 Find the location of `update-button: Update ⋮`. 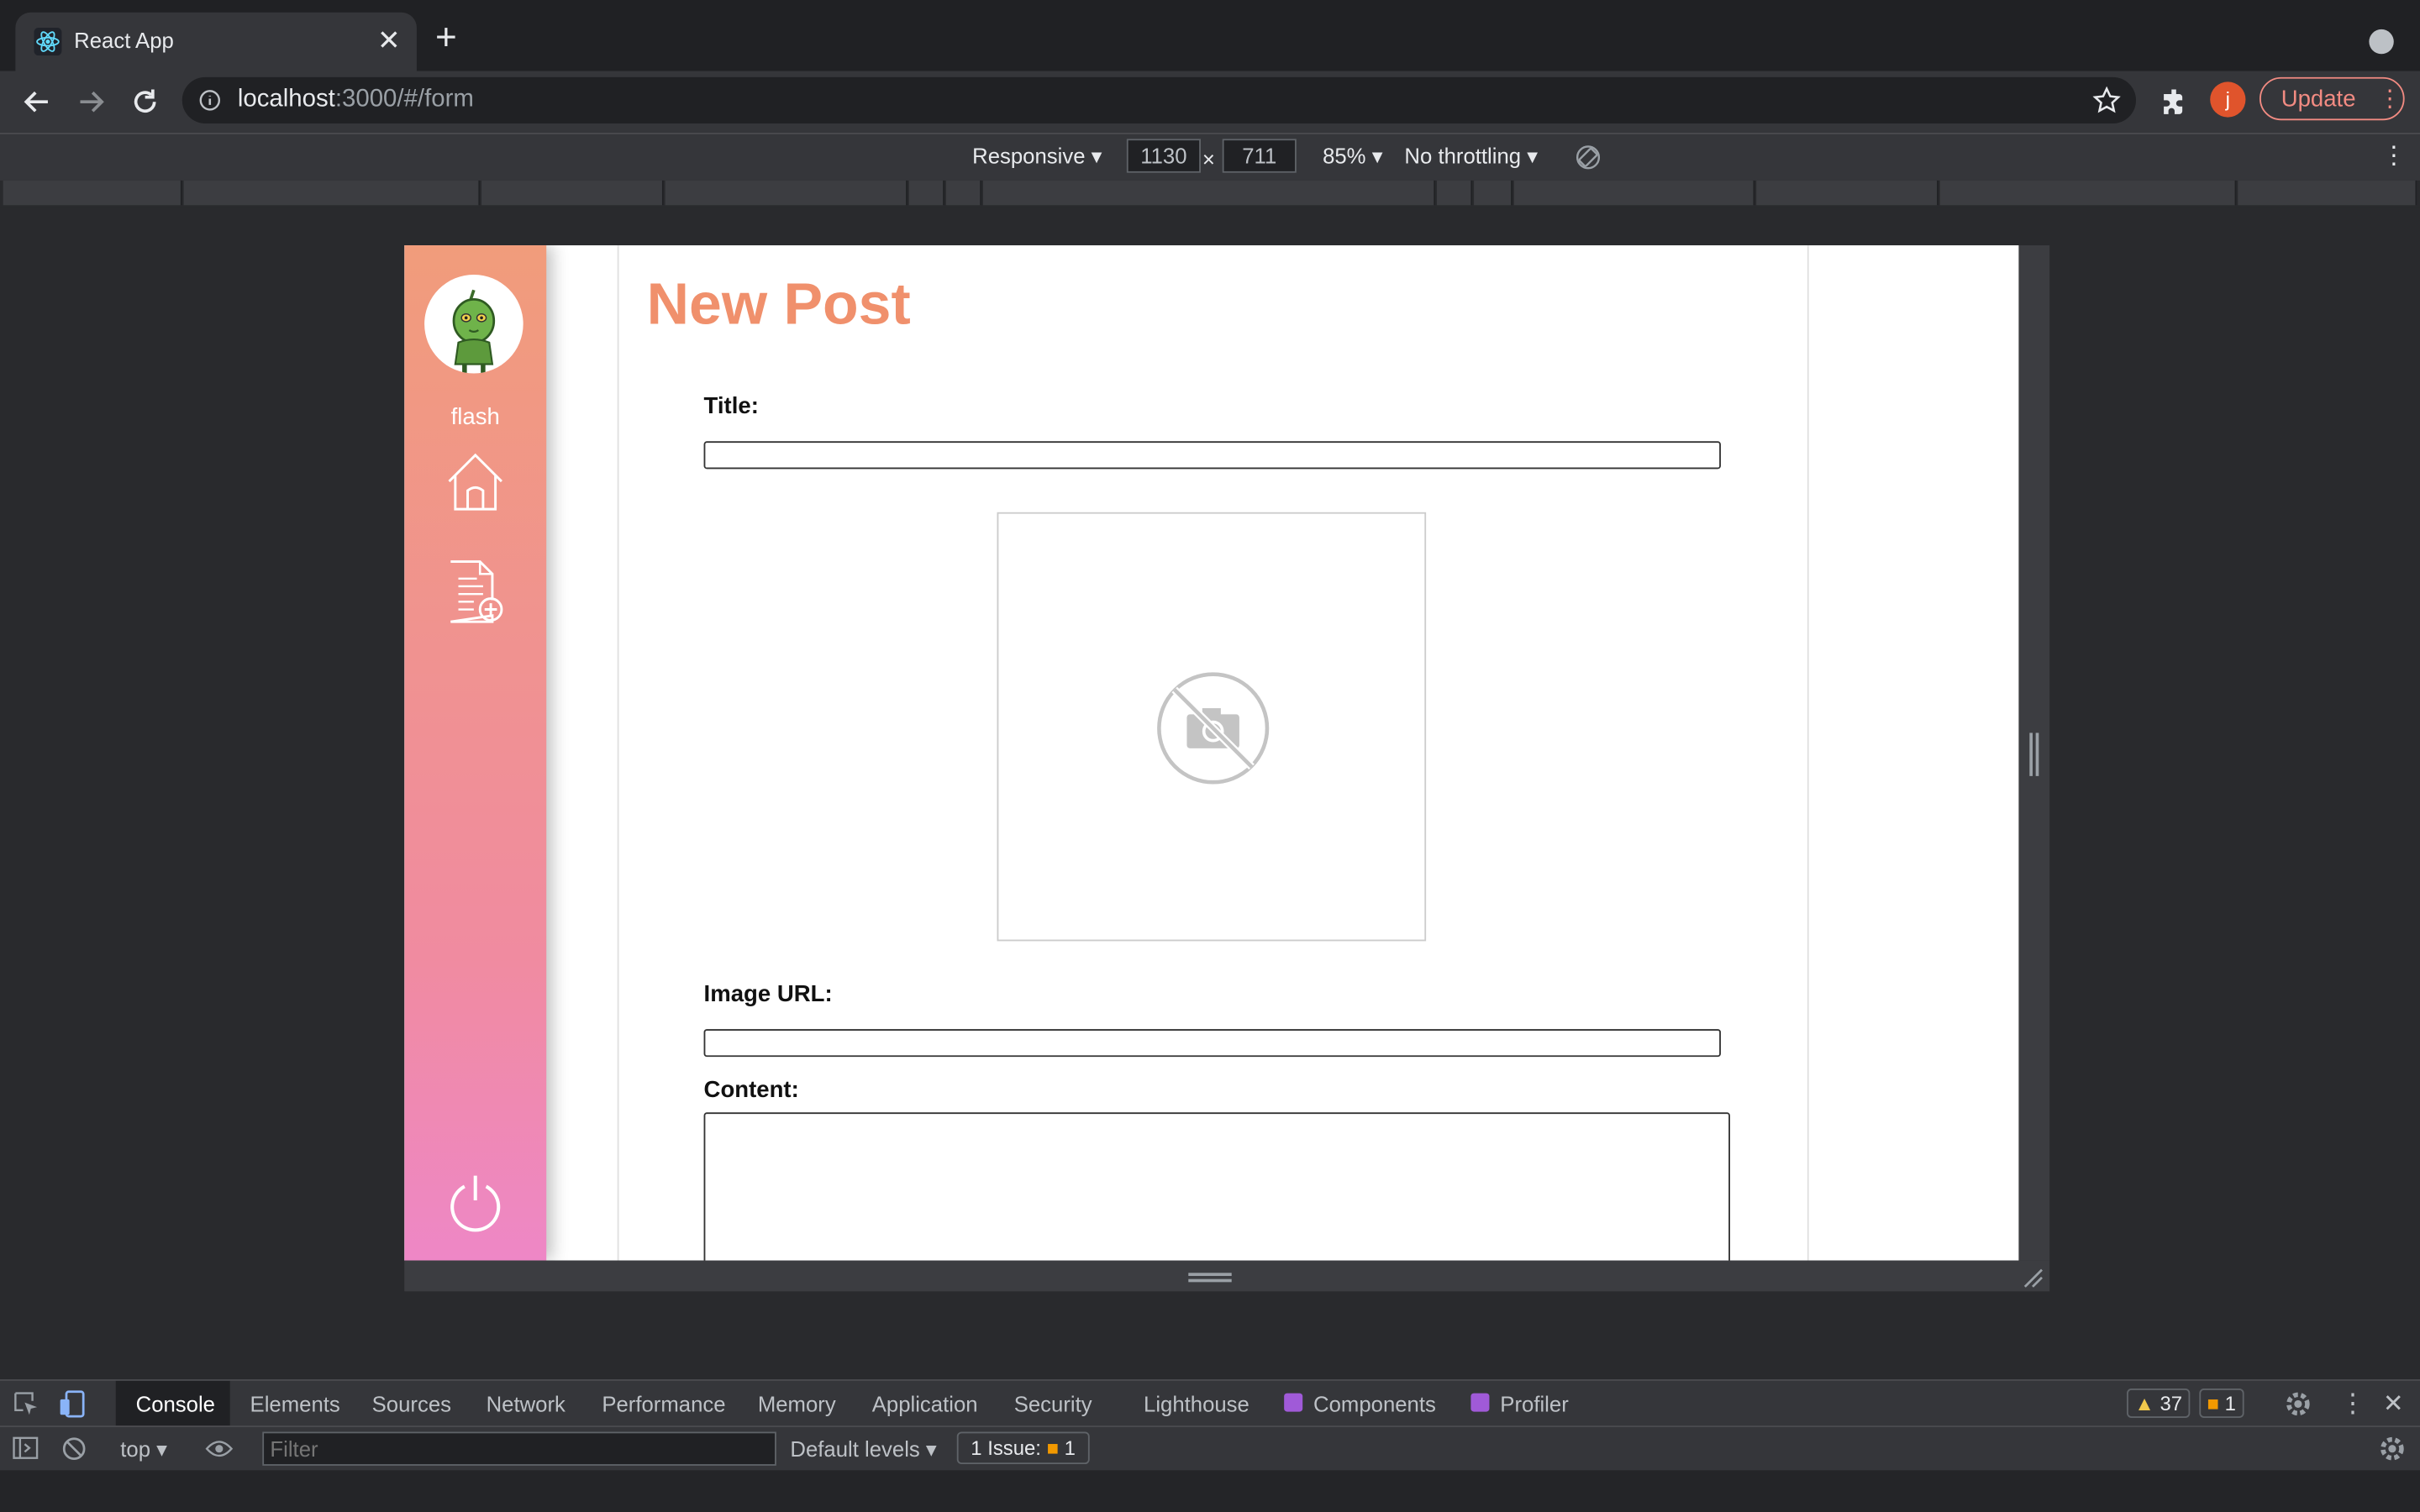

update-button: Update ⋮ is located at coordinates (2332, 99).